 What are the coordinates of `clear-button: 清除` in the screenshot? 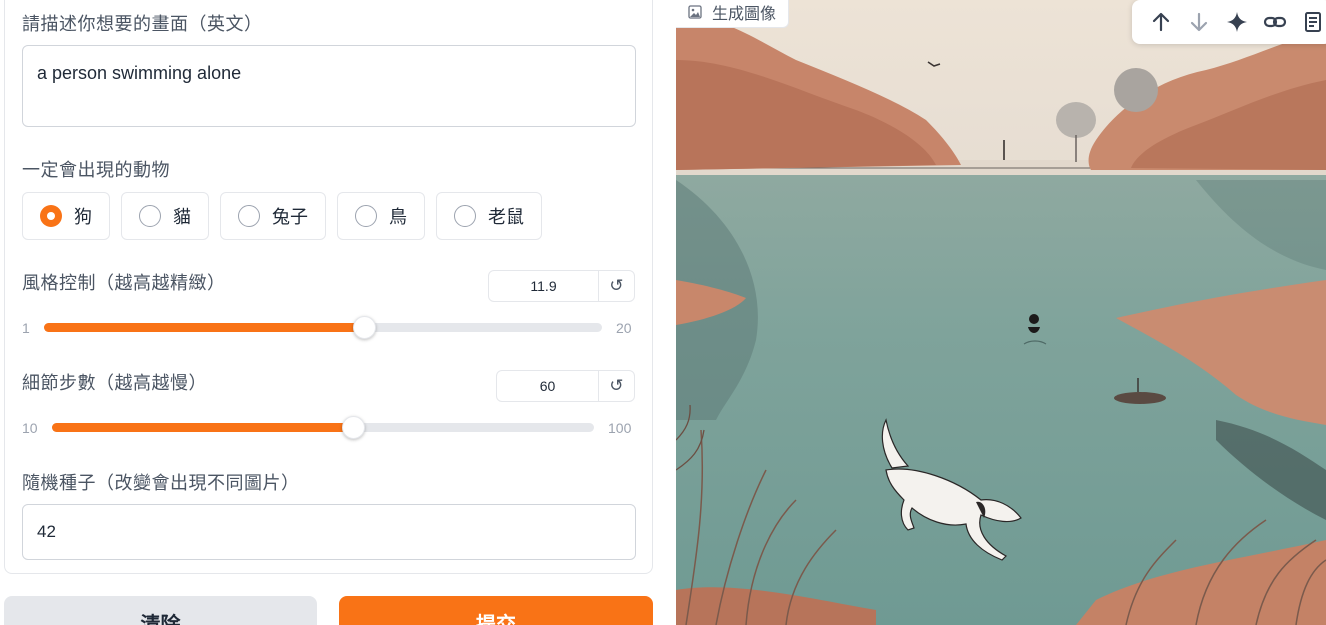 It's located at (160, 610).